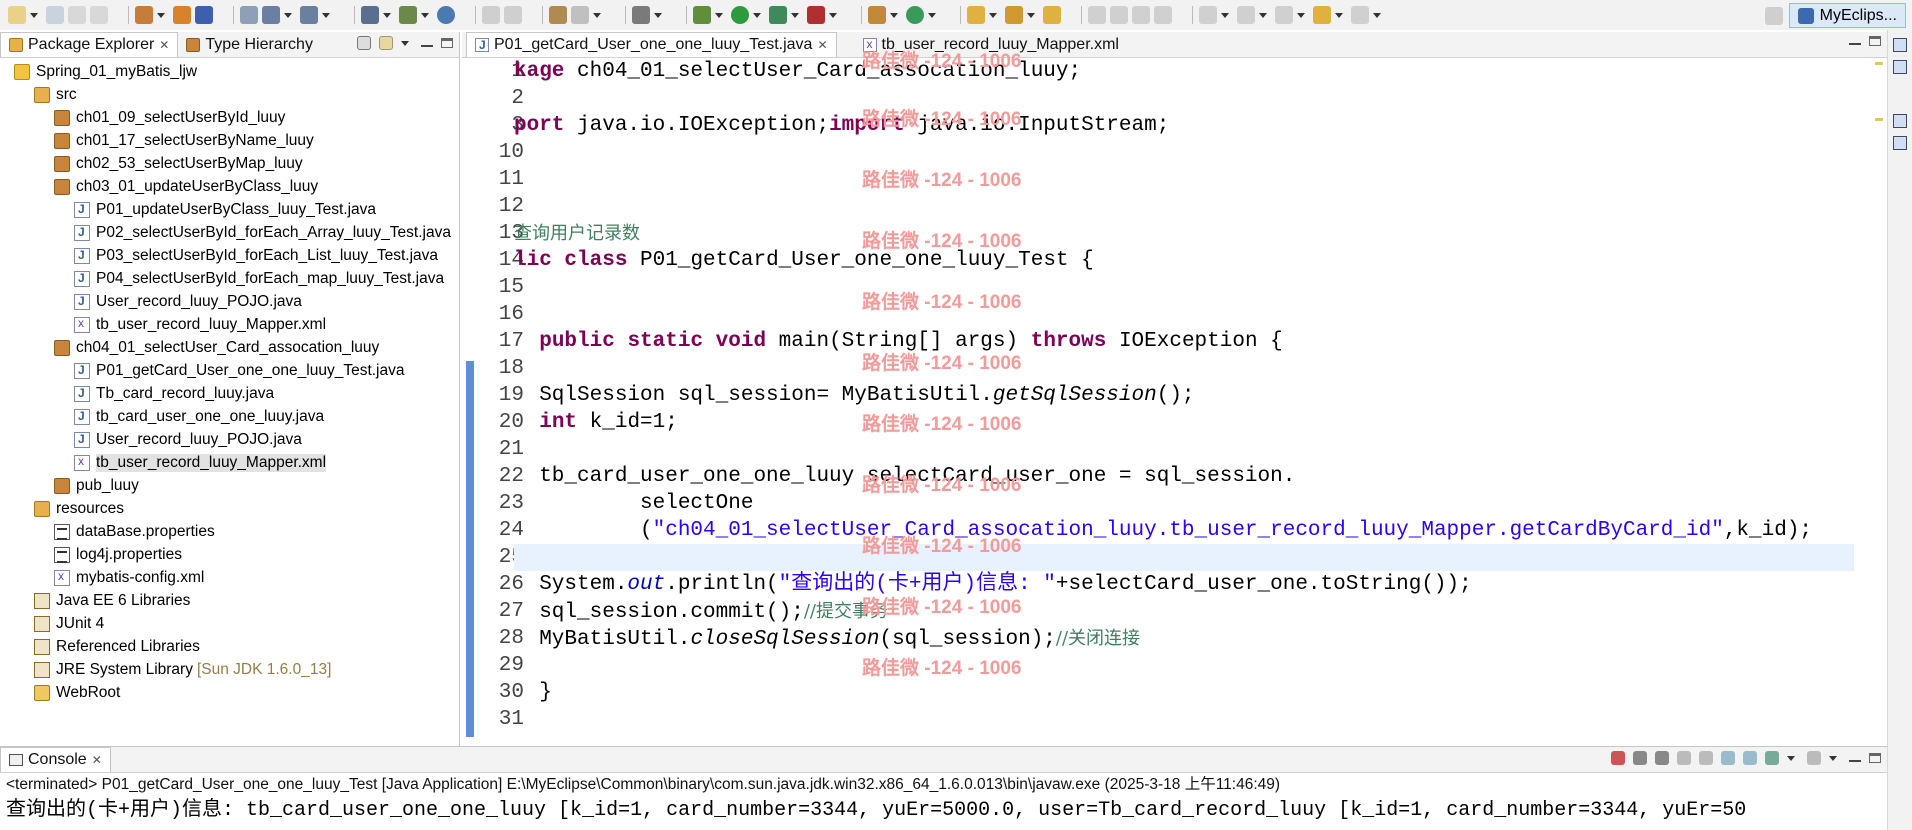 Image resolution: width=1912 pixels, height=830 pixels. I want to click on remove-launch-icon, so click(1640, 758).